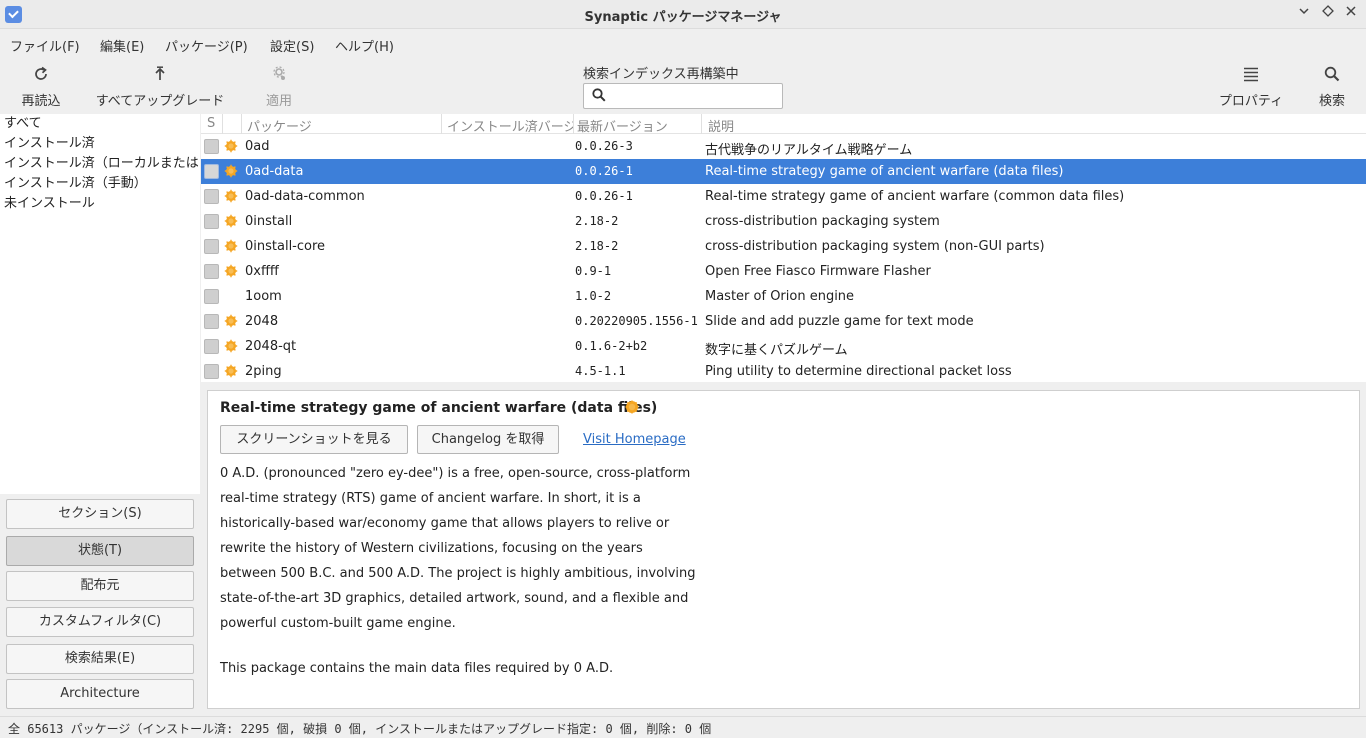 The image size is (1366, 738). Describe the element at coordinates (279, 125) in the screenshot. I see `column-header-package: パッケージ` at that location.